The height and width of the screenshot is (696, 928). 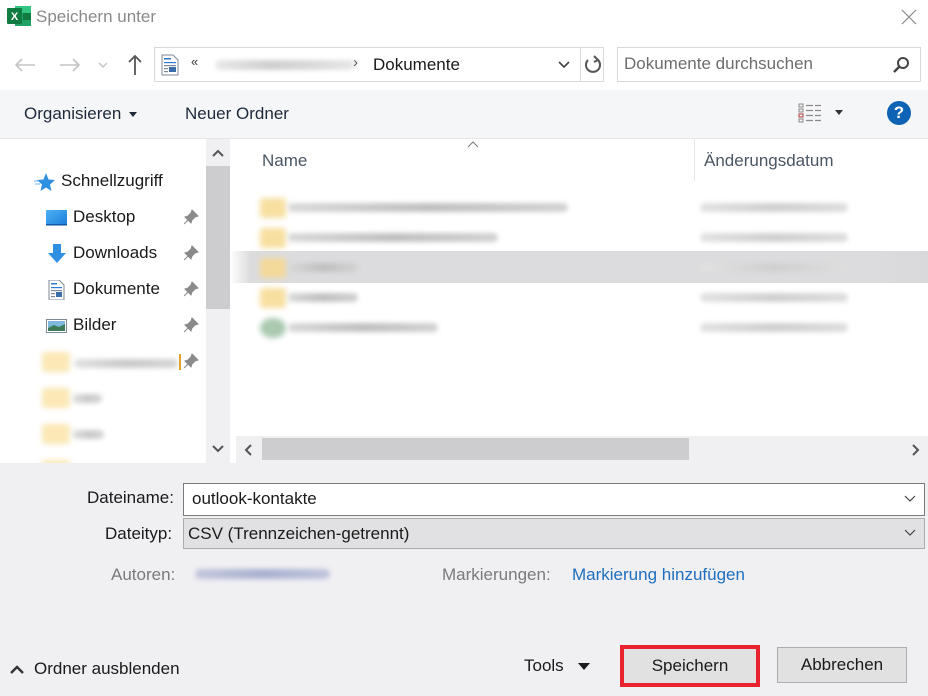 What do you see at coordinates (115, 252) in the screenshot?
I see `sidebar-item-label: Downloads` at bounding box center [115, 252].